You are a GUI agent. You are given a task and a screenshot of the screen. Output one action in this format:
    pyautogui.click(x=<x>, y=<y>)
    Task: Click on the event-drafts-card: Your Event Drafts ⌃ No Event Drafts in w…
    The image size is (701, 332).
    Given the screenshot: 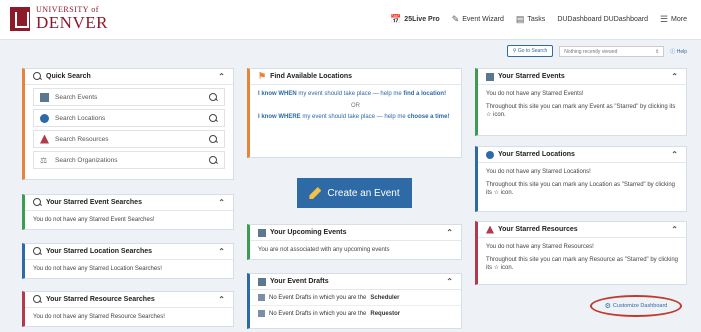 What is the action you would take?
    pyautogui.click(x=354, y=301)
    